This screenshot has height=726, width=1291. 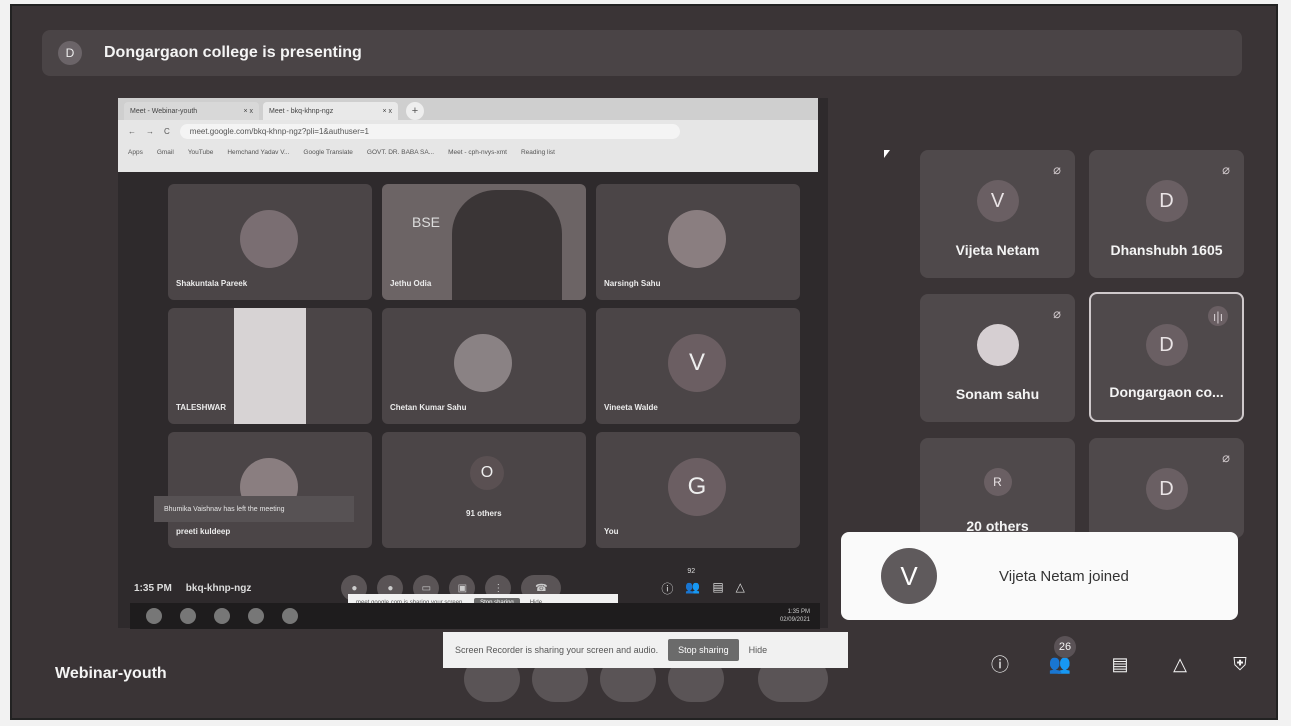 I want to click on back-icon: ←, so click(x=132, y=131).